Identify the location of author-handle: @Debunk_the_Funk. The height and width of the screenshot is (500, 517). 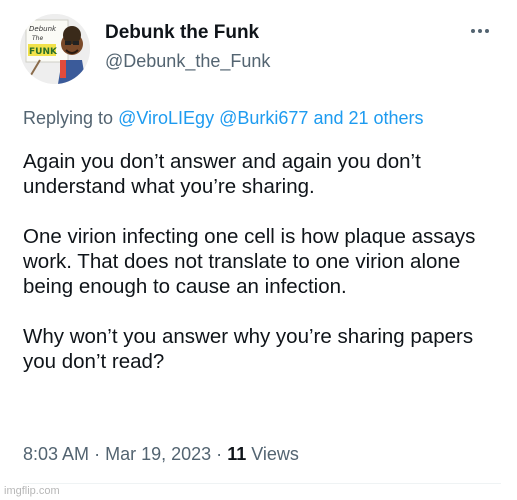
(187, 61).